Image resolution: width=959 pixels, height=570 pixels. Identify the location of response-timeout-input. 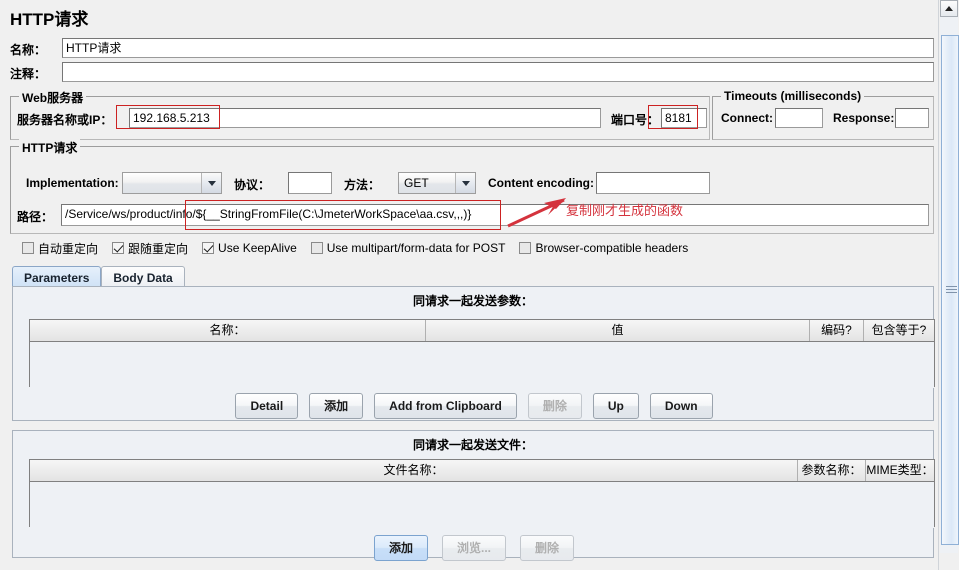
(912, 118).